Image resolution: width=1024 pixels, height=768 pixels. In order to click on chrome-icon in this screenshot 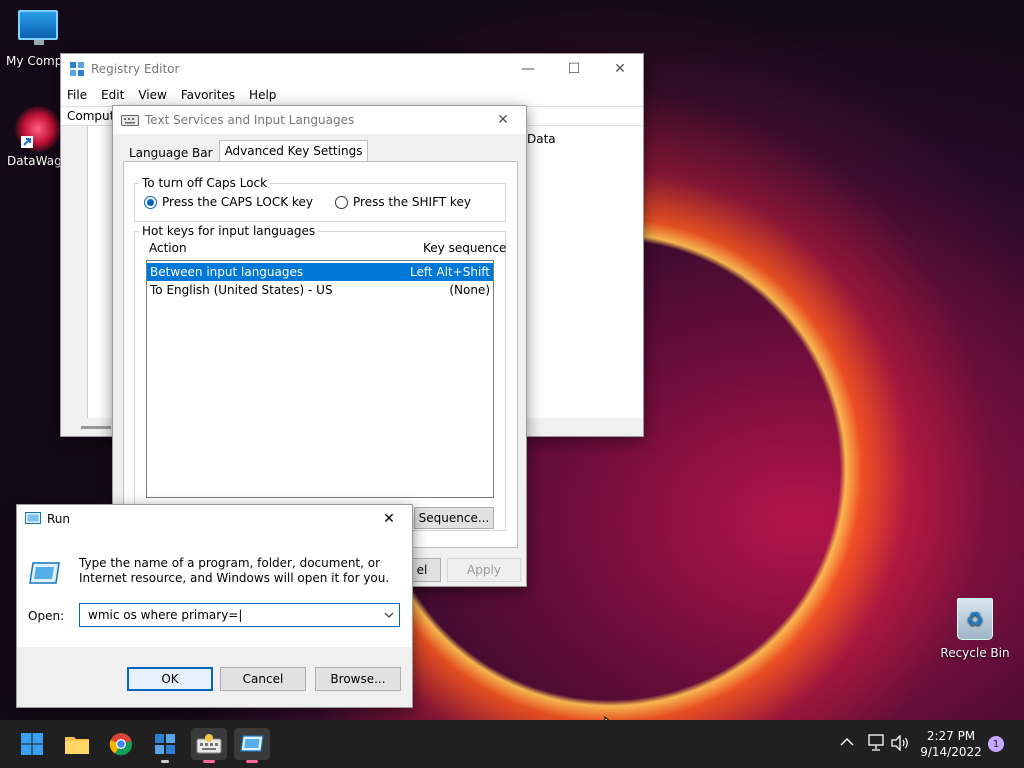, I will do `click(121, 744)`.